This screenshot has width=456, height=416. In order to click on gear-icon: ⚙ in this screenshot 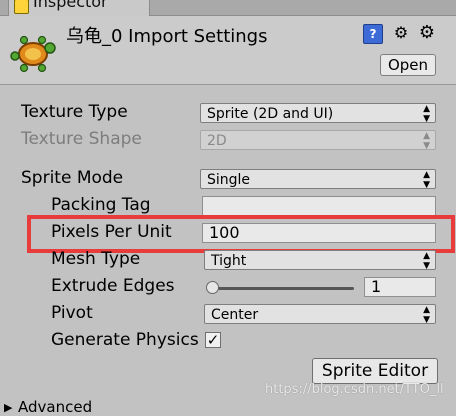, I will do `click(427, 33)`.